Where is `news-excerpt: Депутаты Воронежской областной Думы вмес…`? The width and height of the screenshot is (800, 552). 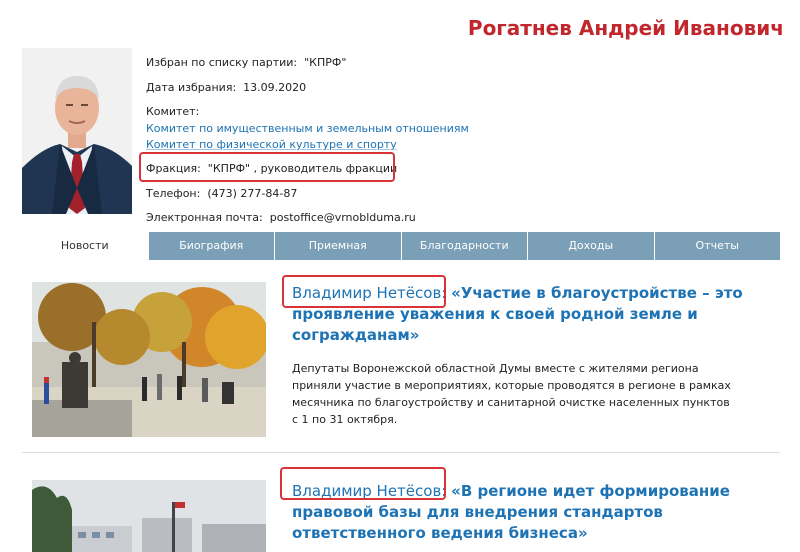
news-excerpt: Депутаты Воронежской областной Думы вмес… is located at coordinates (511, 394).